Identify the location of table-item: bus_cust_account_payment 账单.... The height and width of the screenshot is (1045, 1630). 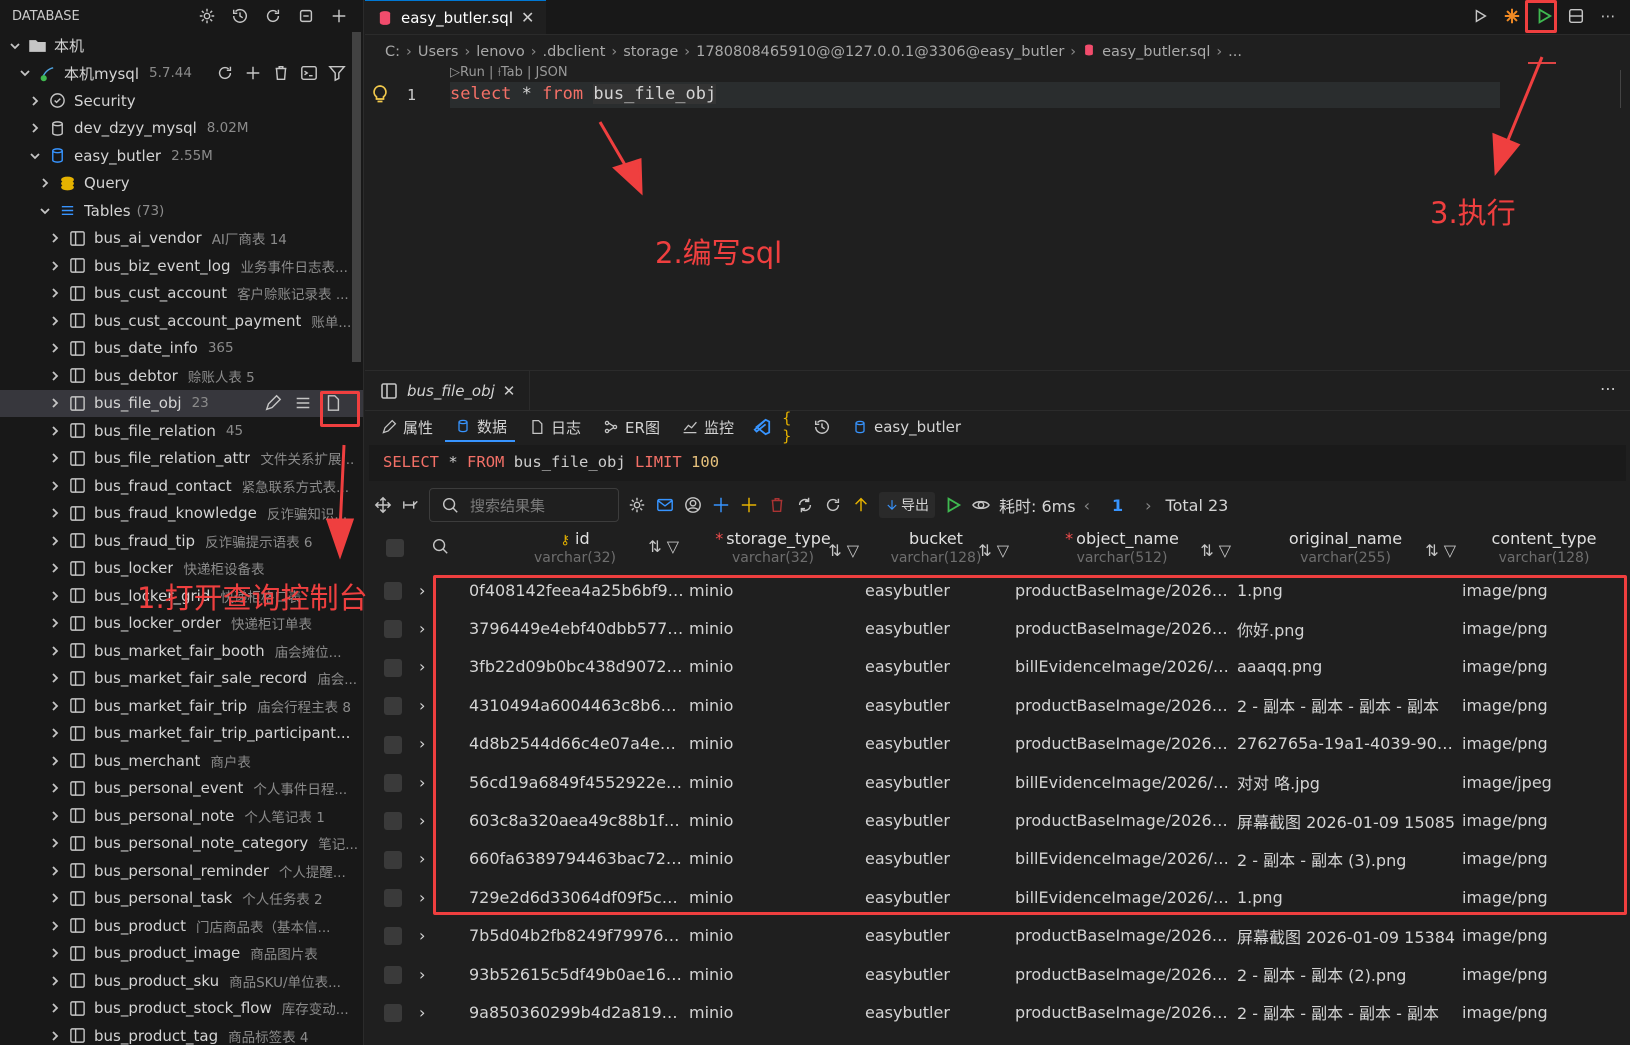
(181, 321).